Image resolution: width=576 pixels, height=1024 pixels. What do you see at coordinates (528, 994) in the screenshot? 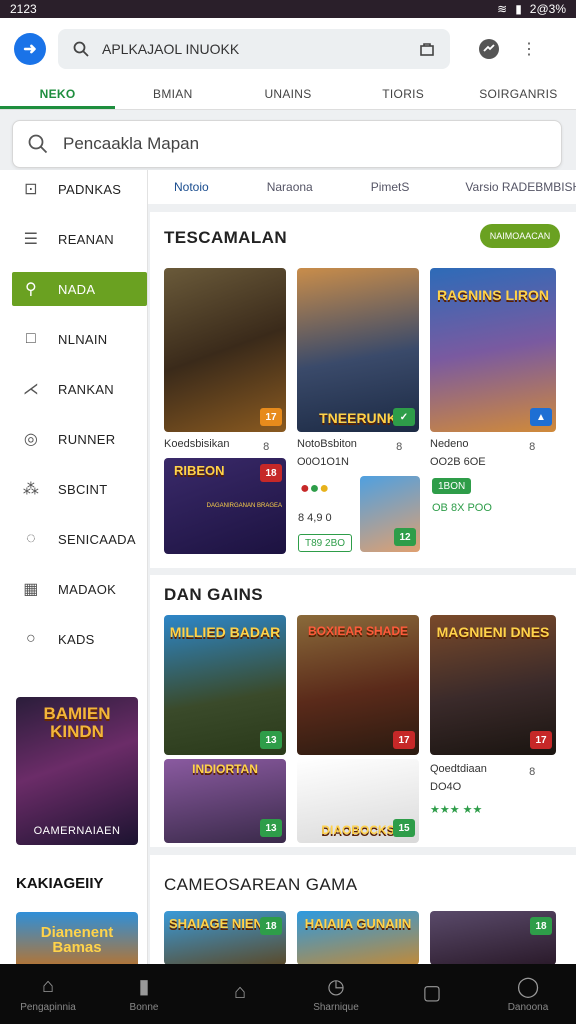
I see `nav-profile: ◯ Danoona` at bounding box center [528, 994].